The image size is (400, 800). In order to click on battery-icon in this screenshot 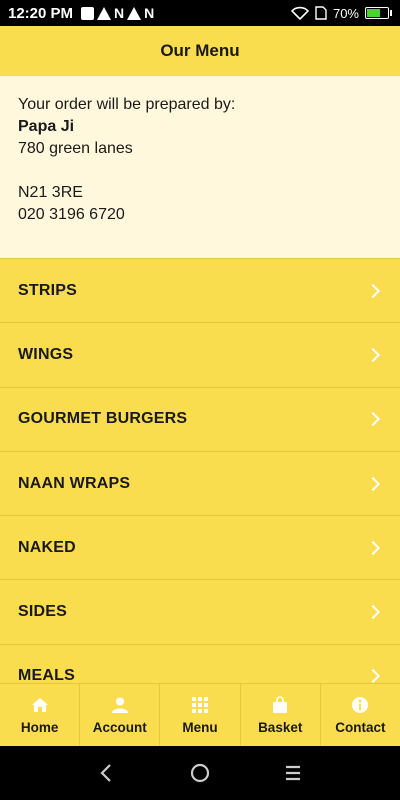, I will do `click(377, 13)`.